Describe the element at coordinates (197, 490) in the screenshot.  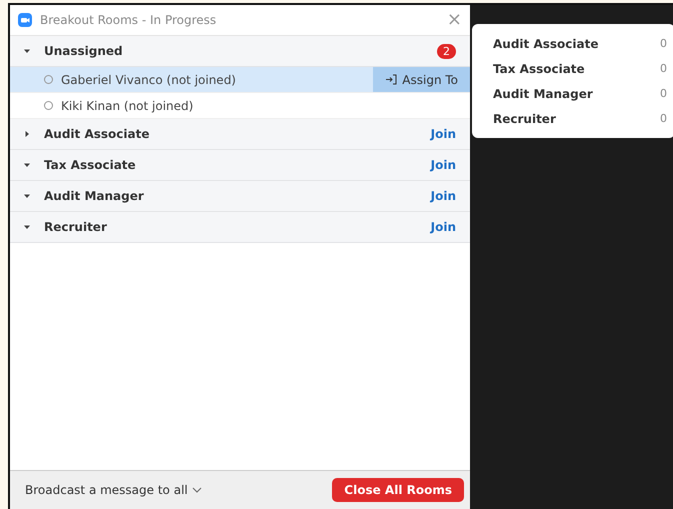
I see `chevron-down-icon` at that location.